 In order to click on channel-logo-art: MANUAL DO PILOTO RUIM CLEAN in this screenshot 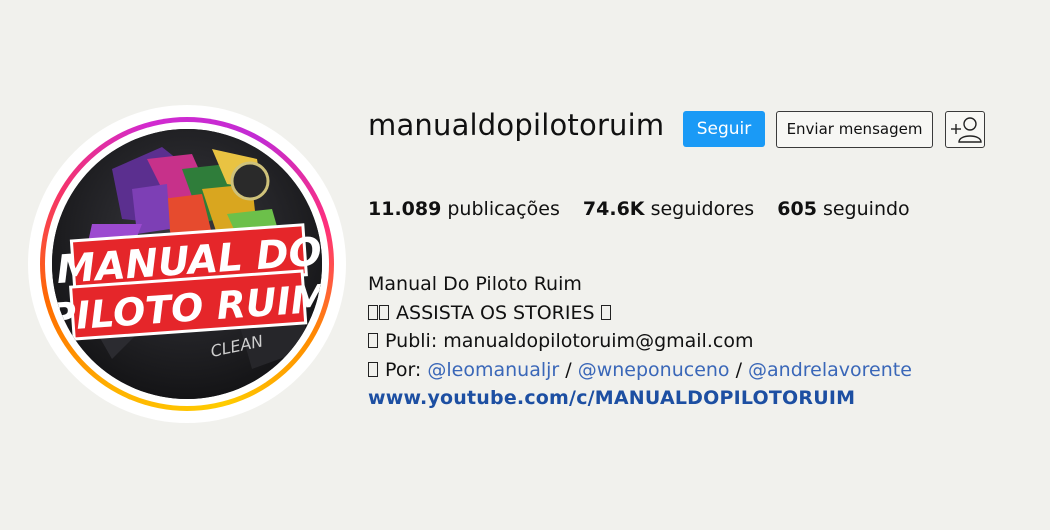, I will do `click(187, 264)`.